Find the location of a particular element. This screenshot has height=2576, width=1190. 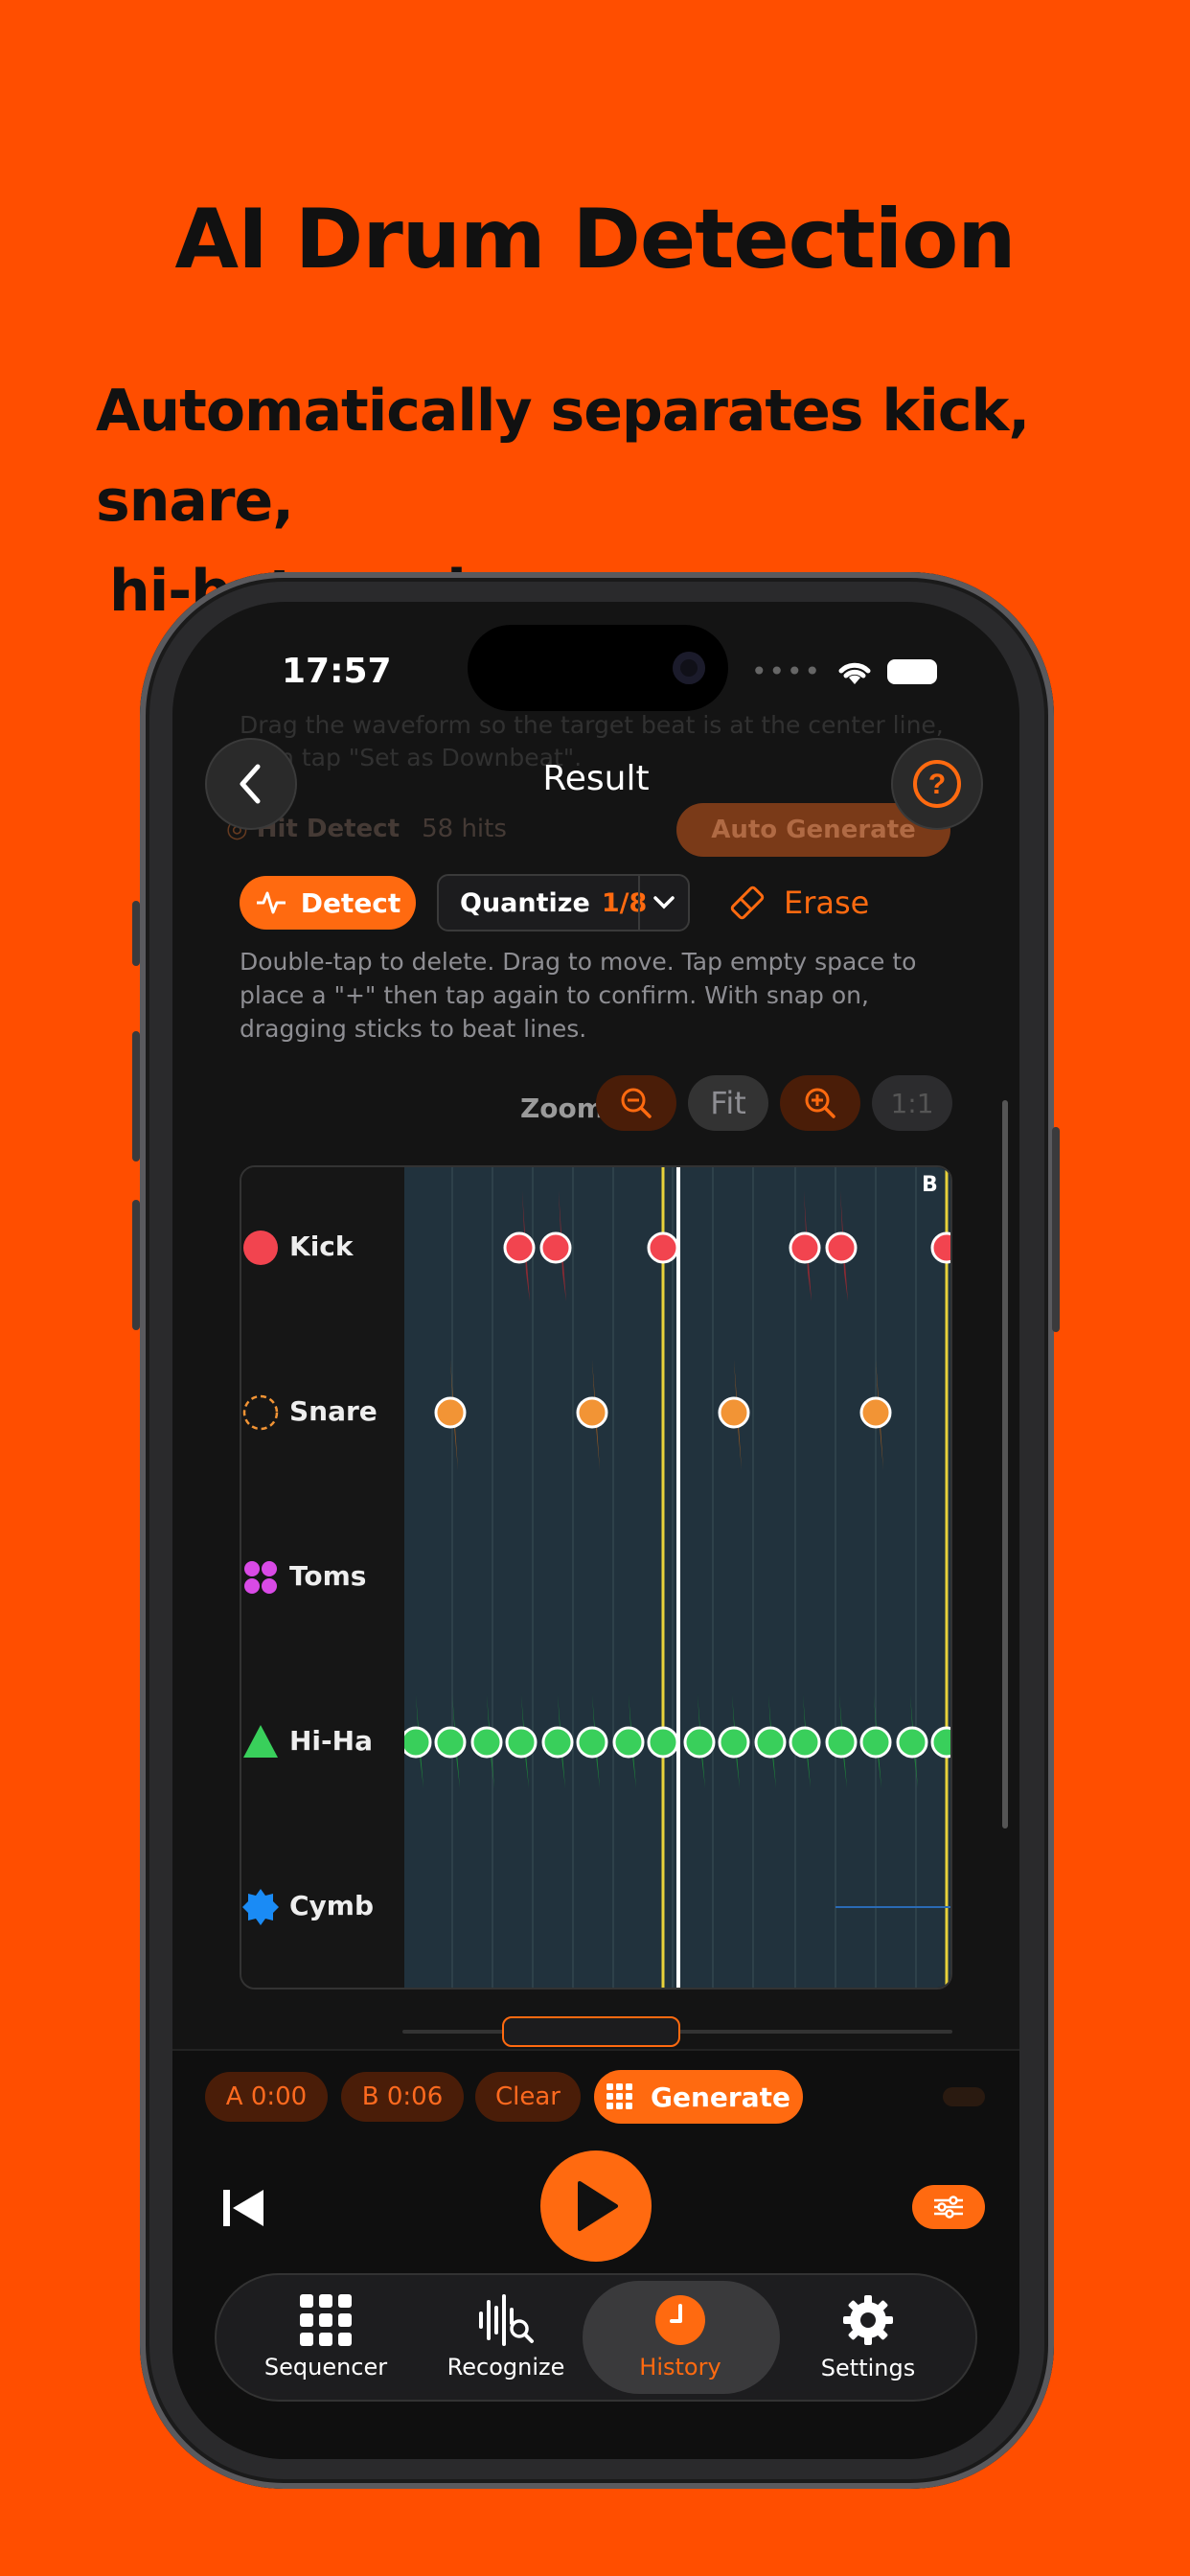

play-button is located at coordinates (596, 2206).